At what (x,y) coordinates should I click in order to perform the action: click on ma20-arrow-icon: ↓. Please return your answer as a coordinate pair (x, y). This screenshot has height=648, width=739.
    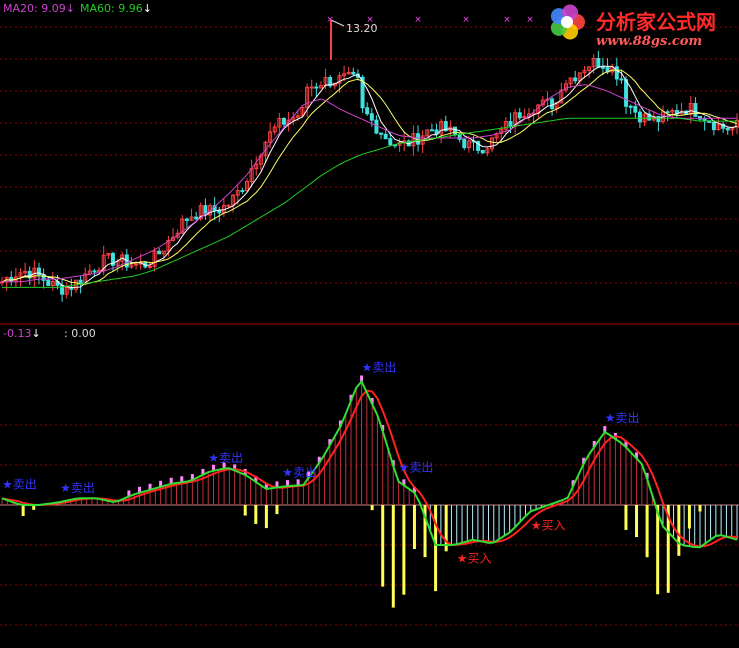
    Looking at the image, I should click on (70, 8).